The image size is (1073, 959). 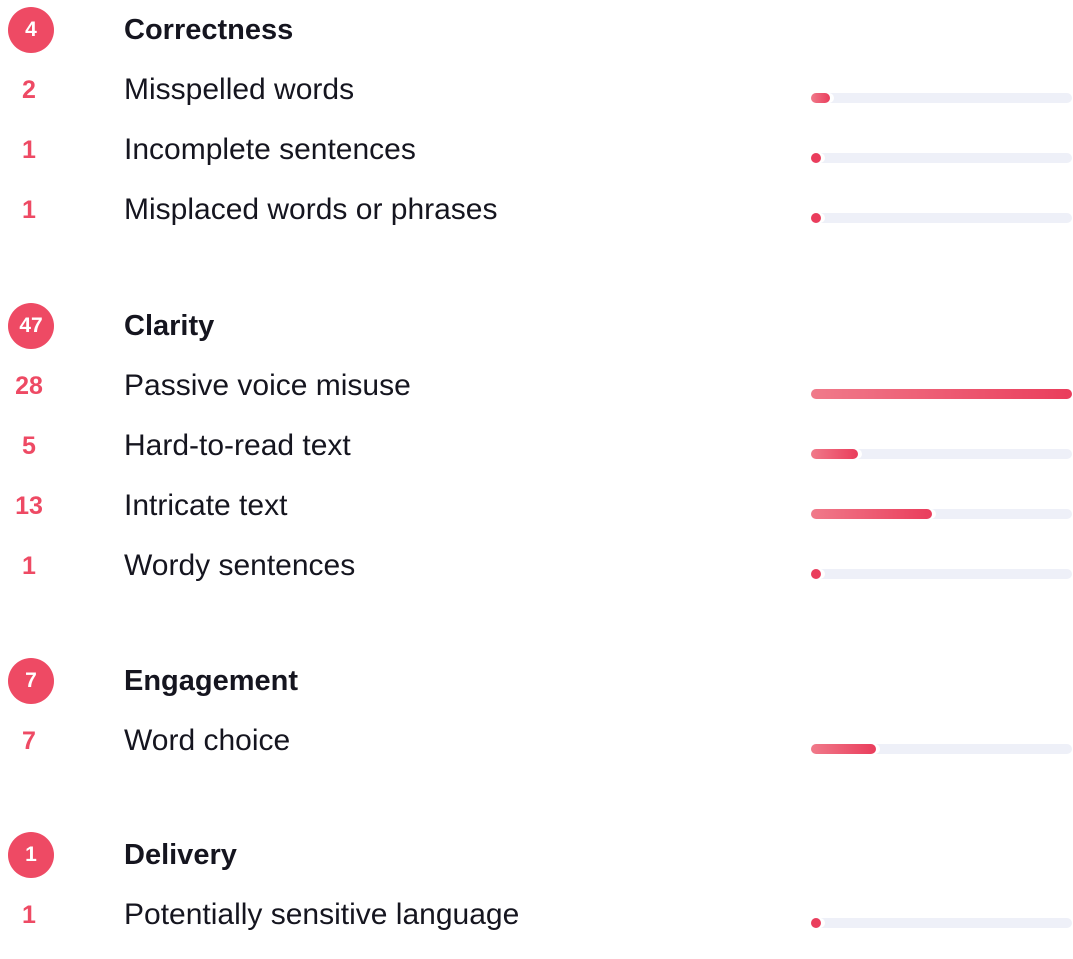 What do you see at coordinates (270, 149) in the screenshot?
I see `issue-label: Incomplete sentences` at bounding box center [270, 149].